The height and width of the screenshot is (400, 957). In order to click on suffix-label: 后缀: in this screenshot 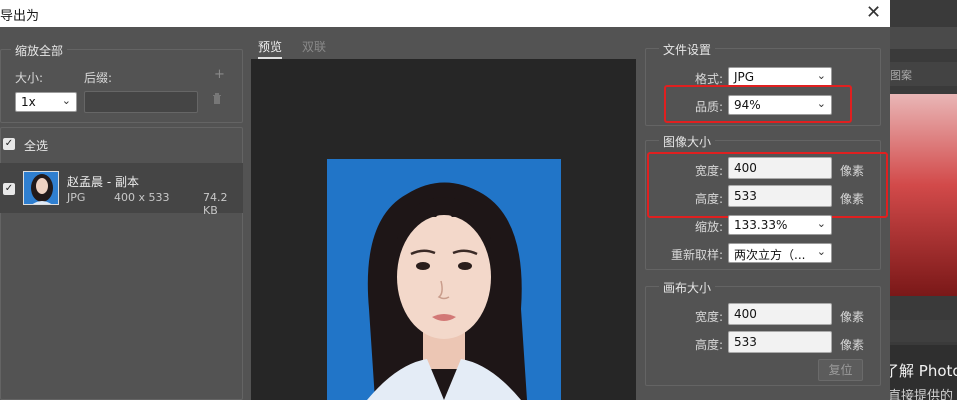, I will do `click(98, 78)`.